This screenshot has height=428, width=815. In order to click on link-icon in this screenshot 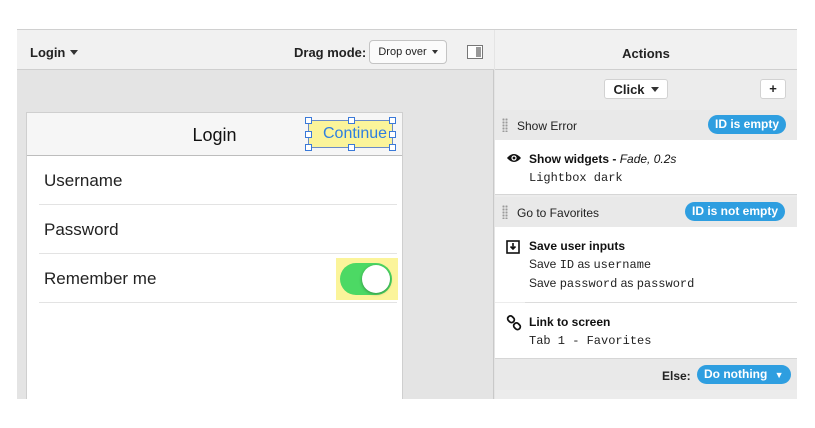, I will do `click(514, 323)`.